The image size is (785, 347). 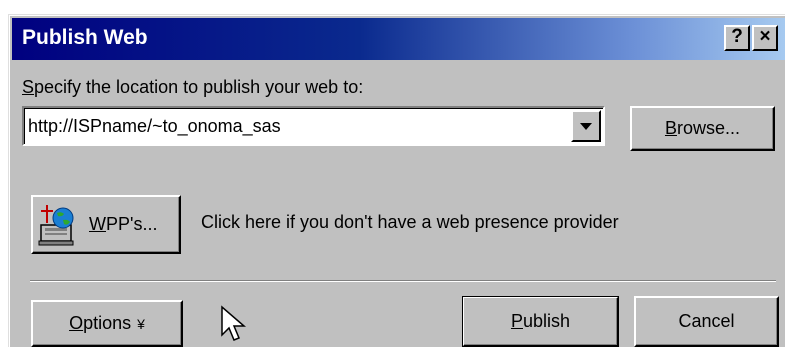 I want to click on options-label: ptions, so click(x=107, y=323).